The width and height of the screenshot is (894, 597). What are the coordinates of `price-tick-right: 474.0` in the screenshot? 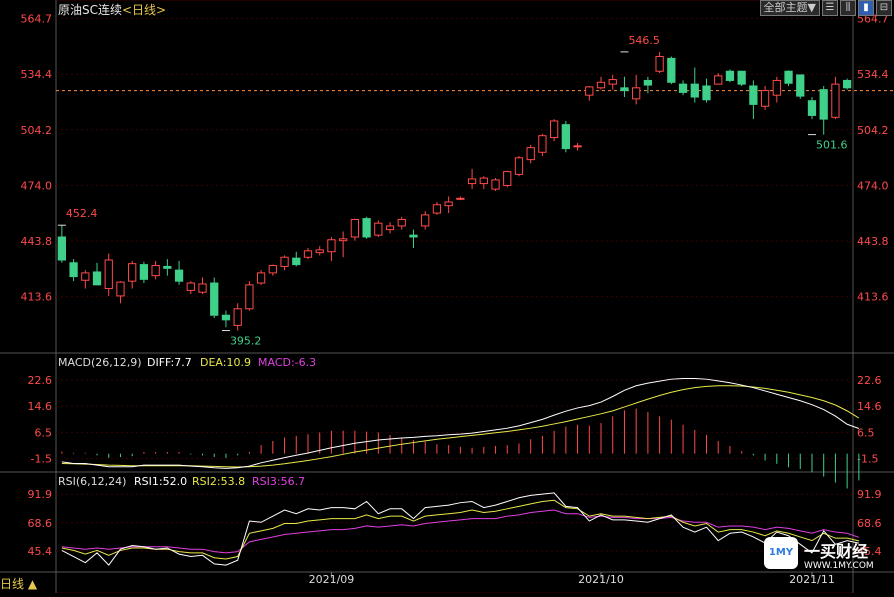 It's located at (873, 185).